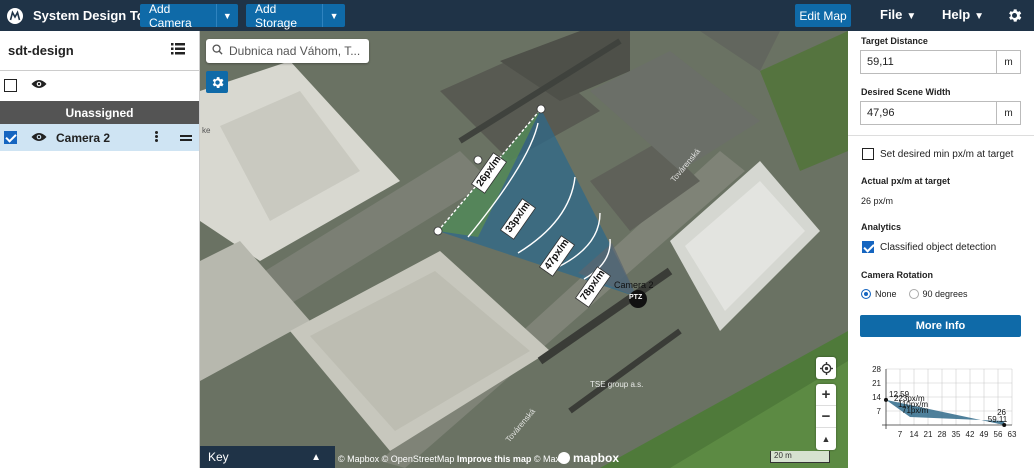 The width and height of the screenshot is (1034, 468). I want to click on camera-name: Camera 2, so click(83, 137).